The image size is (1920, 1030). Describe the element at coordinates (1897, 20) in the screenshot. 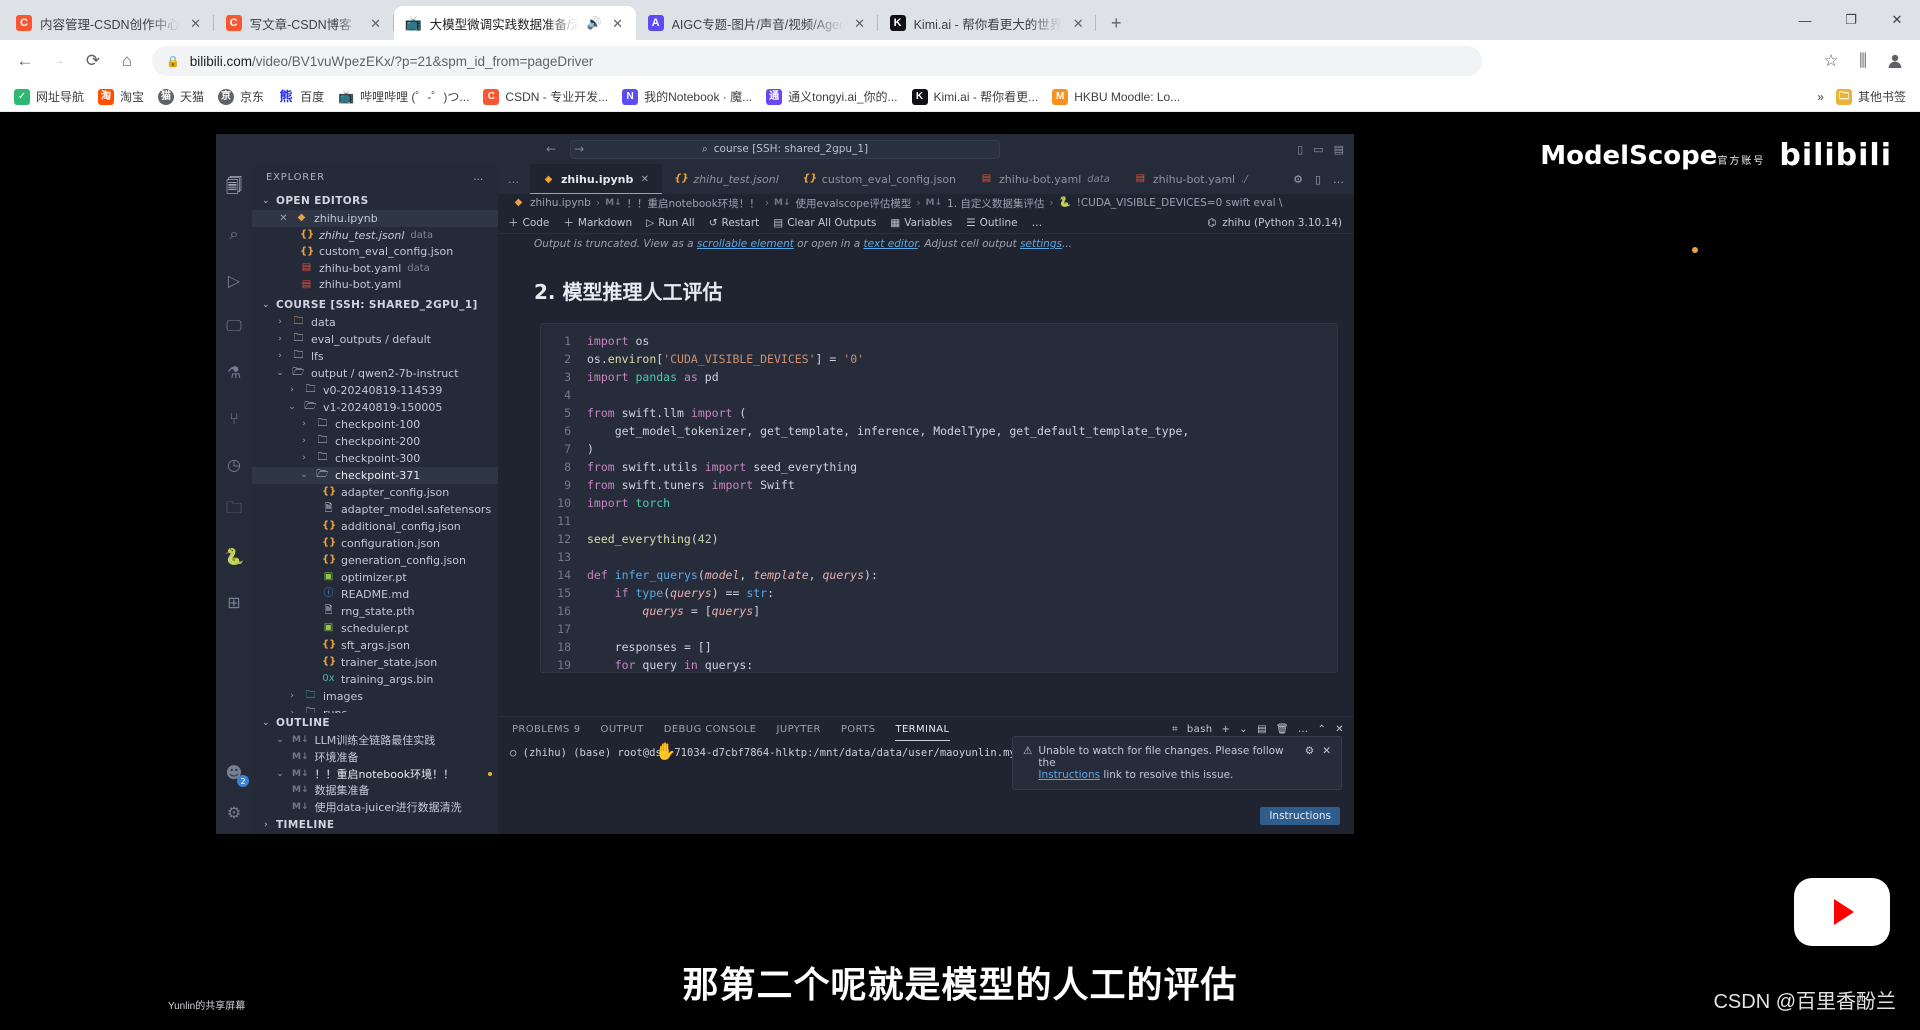

I see `close-window-button: ✕` at that location.